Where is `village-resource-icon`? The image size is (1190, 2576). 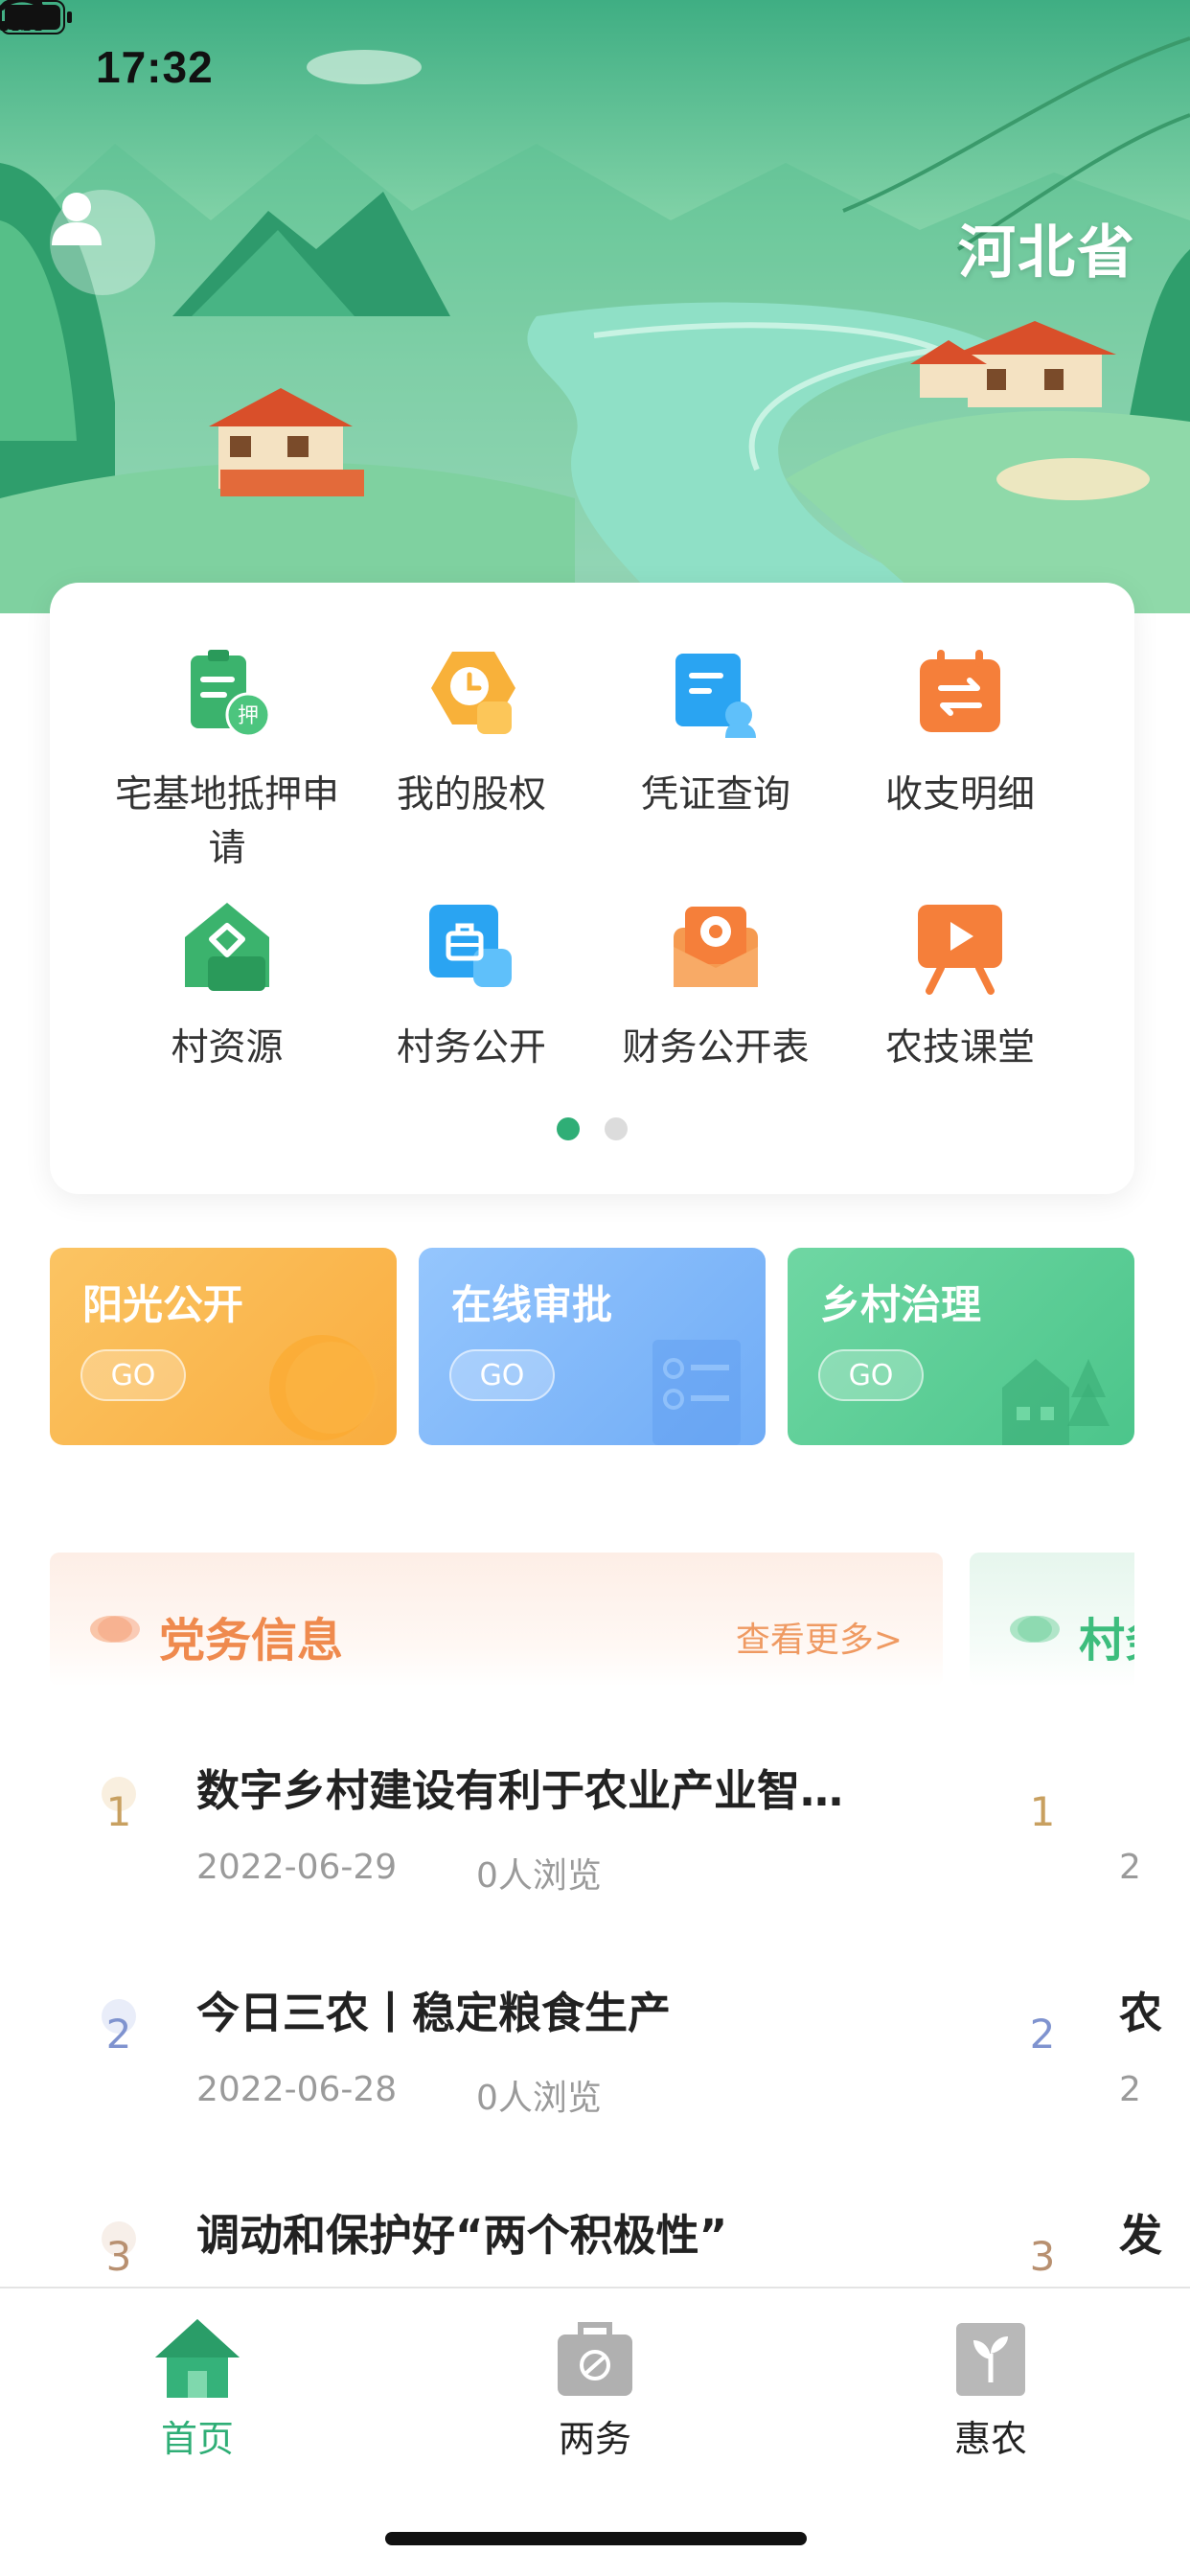
village-resource-icon is located at coordinates (227, 947).